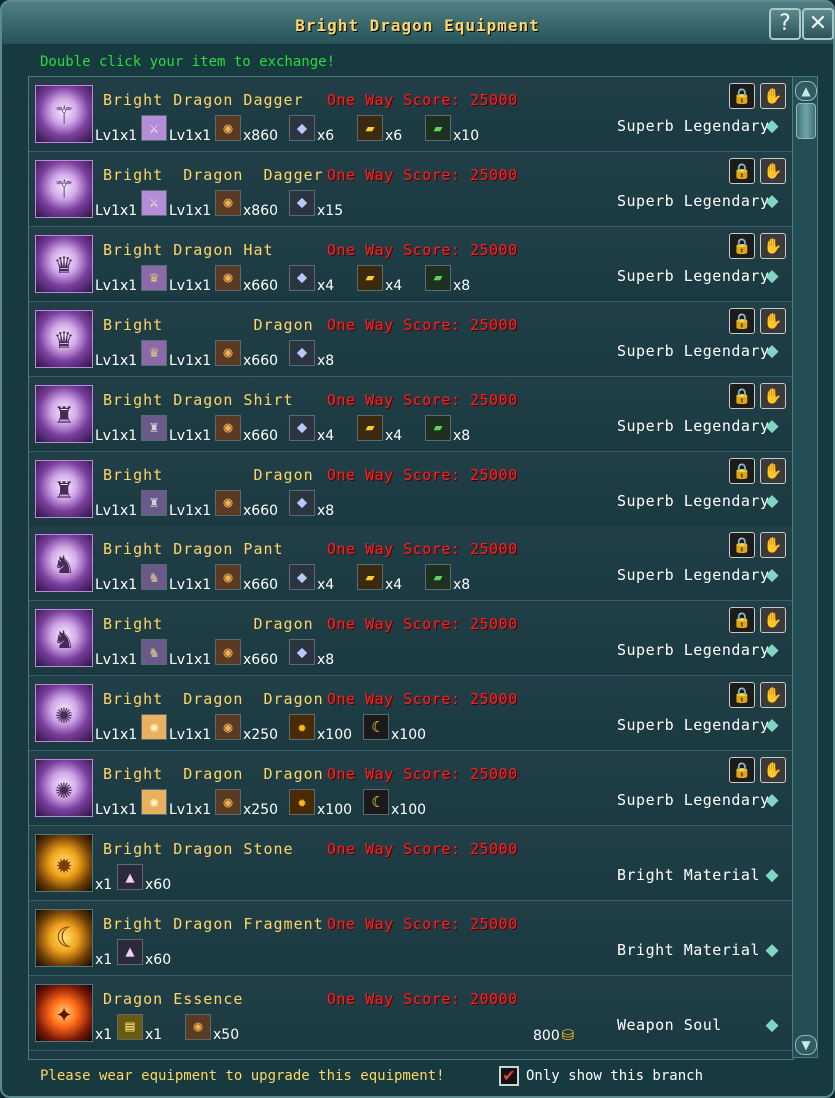  What do you see at coordinates (785, 24) in the screenshot?
I see `help-button: ?` at bounding box center [785, 24].